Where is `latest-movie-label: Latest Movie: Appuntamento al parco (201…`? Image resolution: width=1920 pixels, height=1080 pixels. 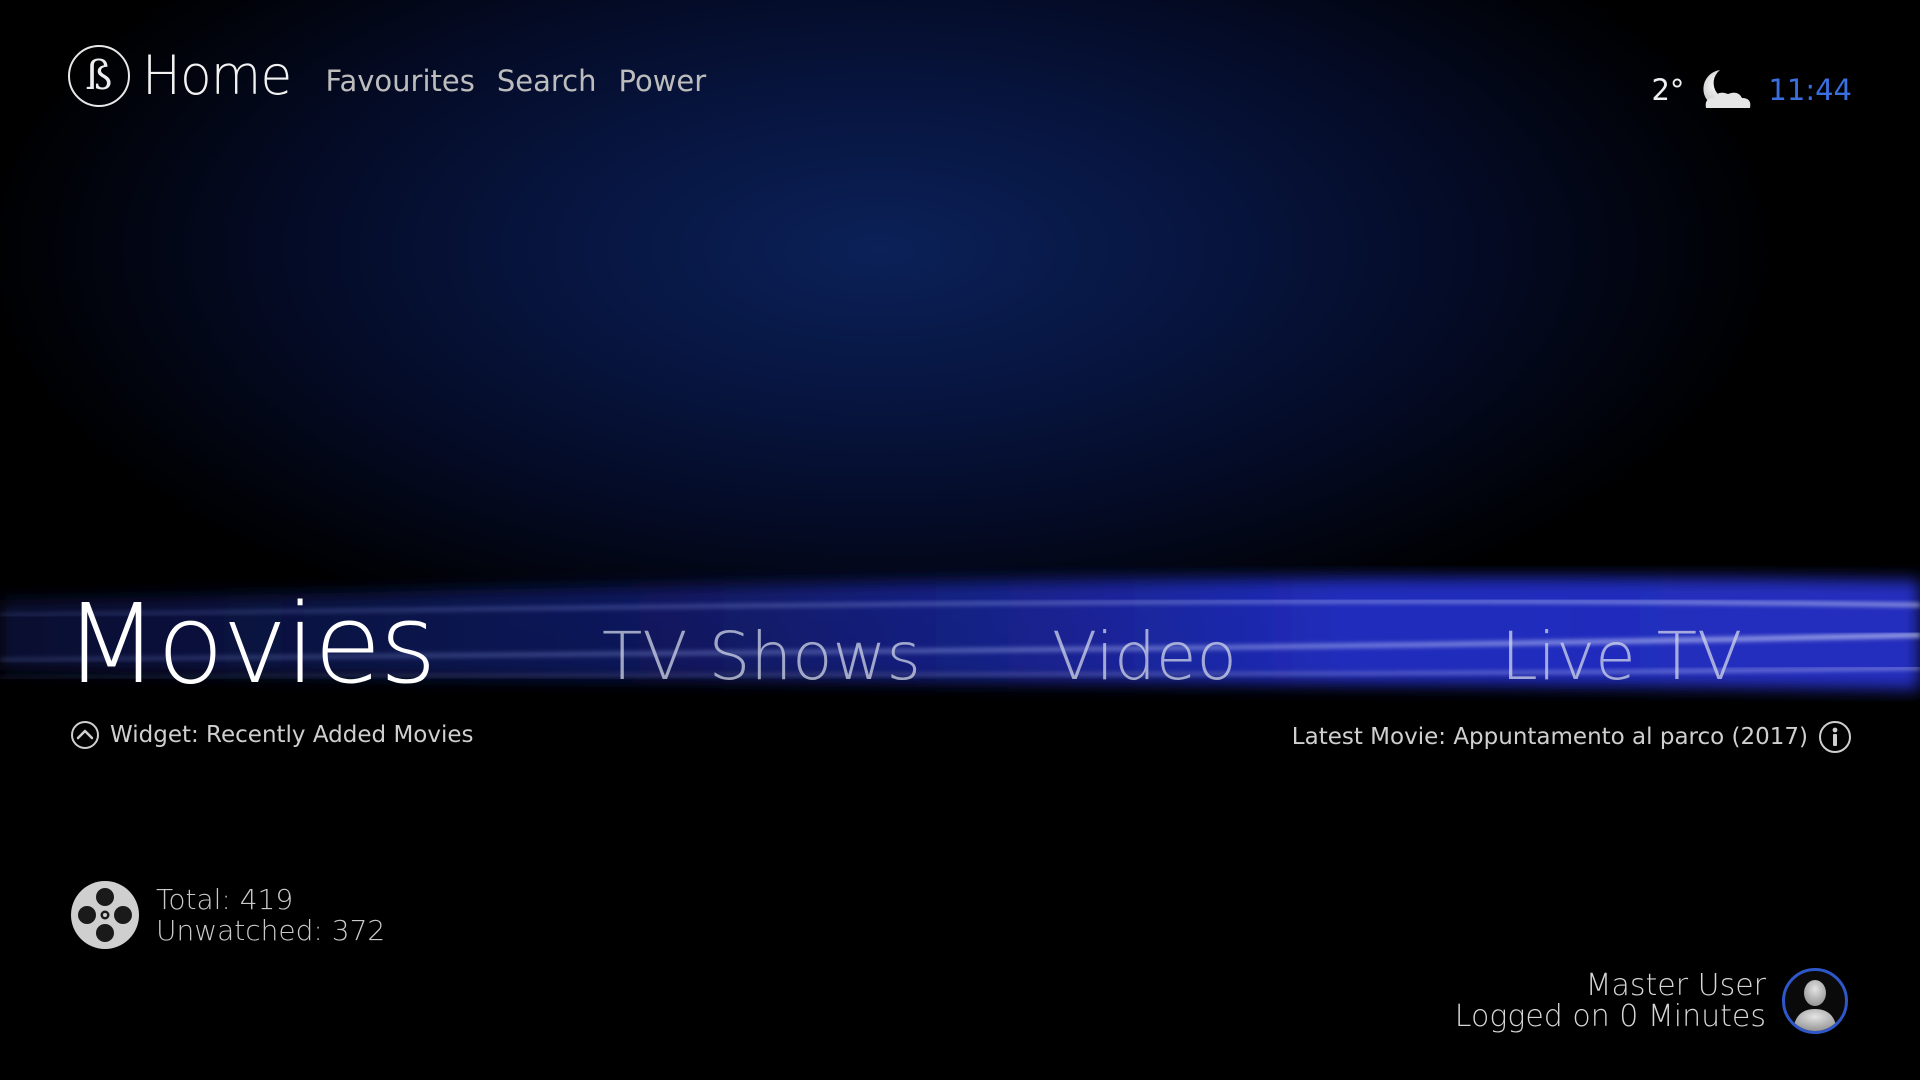
latest-movie-label: Latest Movie: Appuntamento al parco (201… is located at coordinates (1549, 737).